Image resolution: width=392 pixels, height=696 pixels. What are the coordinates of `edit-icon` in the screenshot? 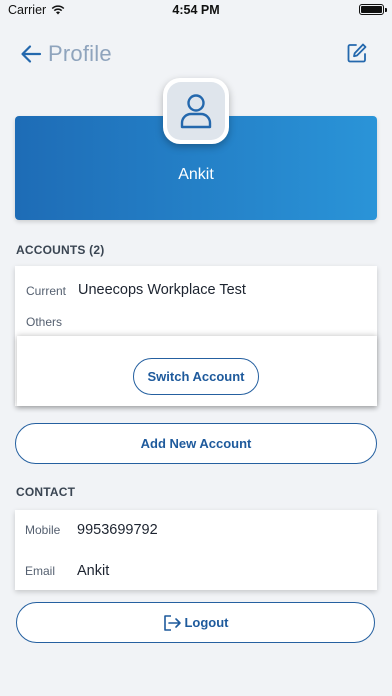 It's located at (357, 53).